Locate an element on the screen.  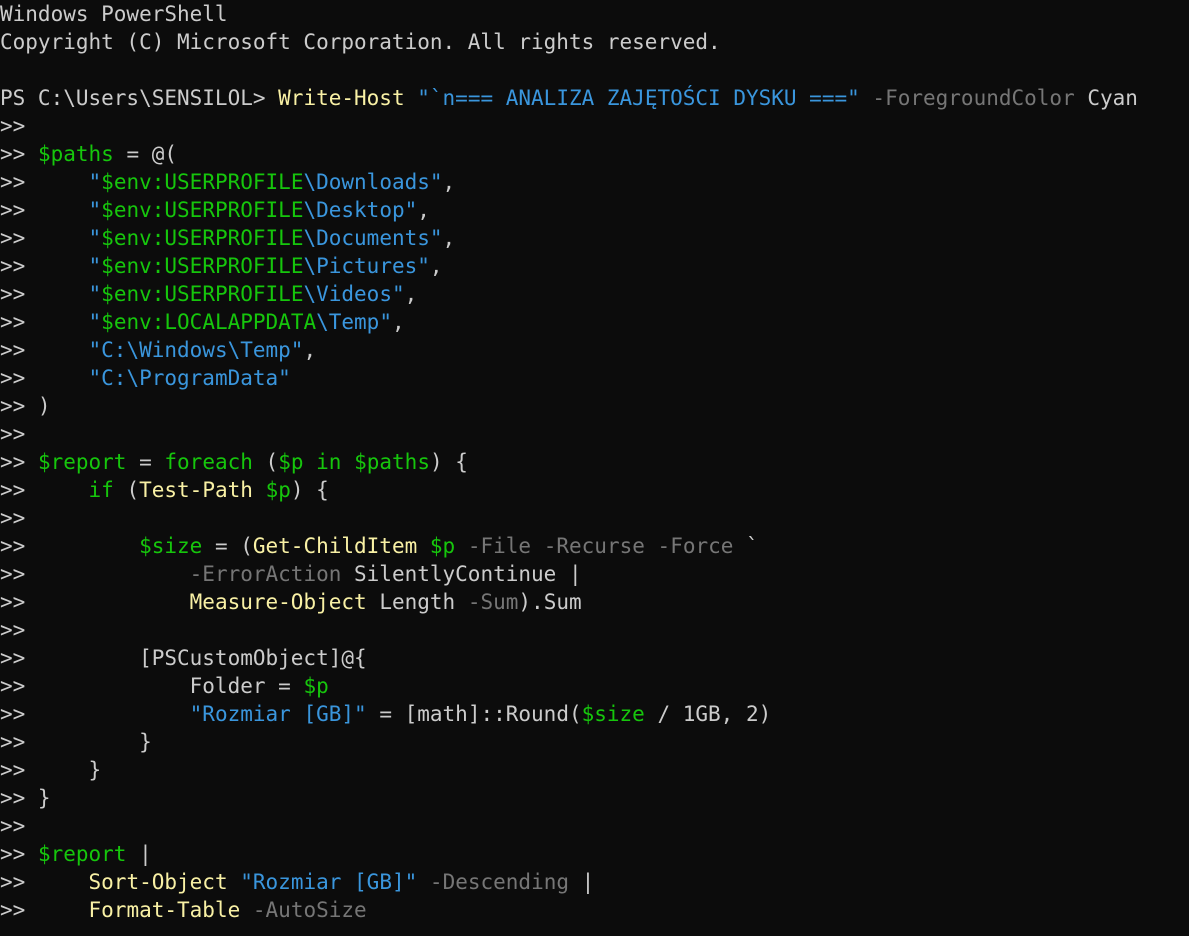
console-line: >> "$env:USERPROFILE\Pictures", is located at coordinates (594, 266).